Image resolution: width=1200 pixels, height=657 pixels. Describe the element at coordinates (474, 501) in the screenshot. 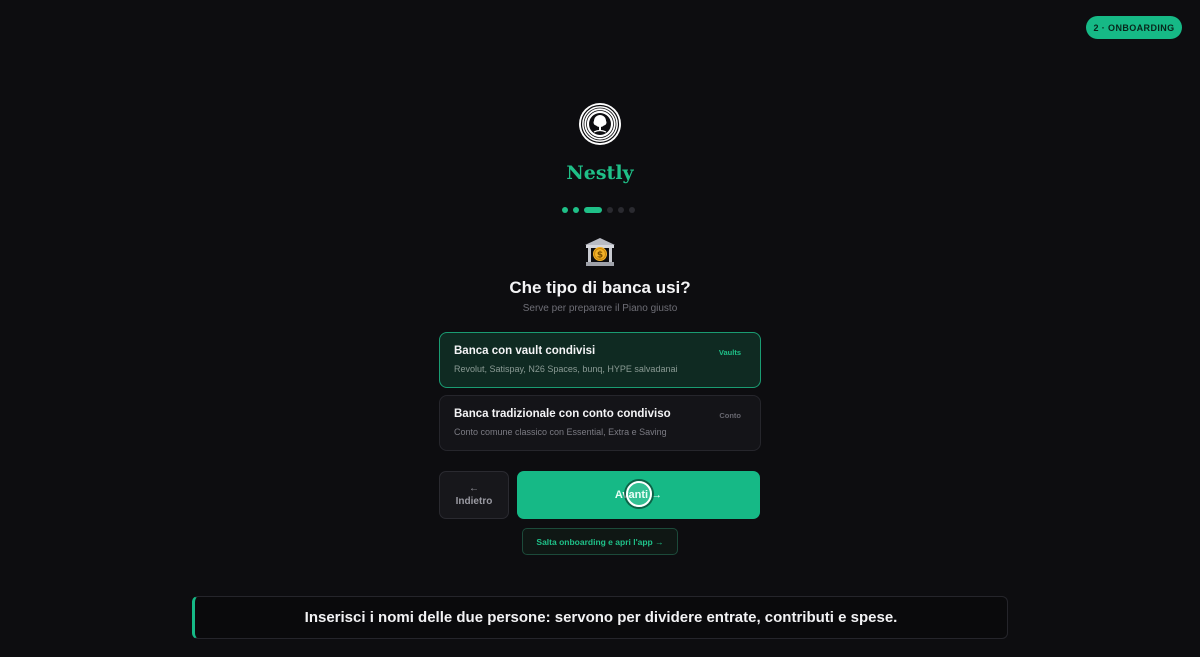

I see `back-button-label: Indietro` at that location.